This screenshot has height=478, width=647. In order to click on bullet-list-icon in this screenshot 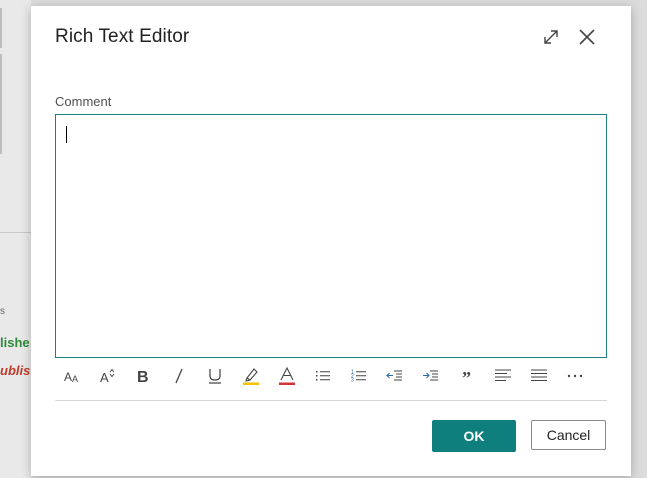, I will do `click(323, 376)`.